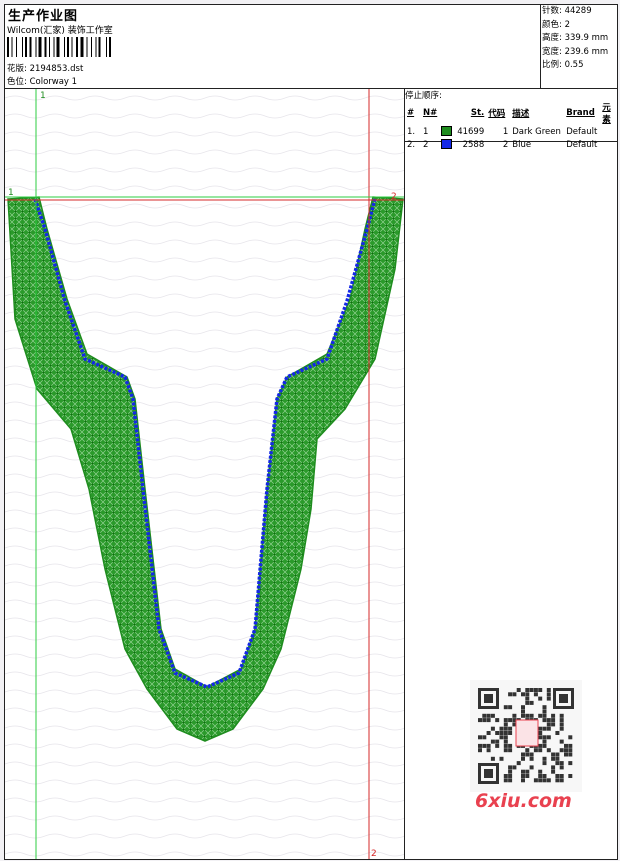 Image resolution: width=620 pixels, height=861 pixels. I want to click on stats-divider, so click(540, 46).